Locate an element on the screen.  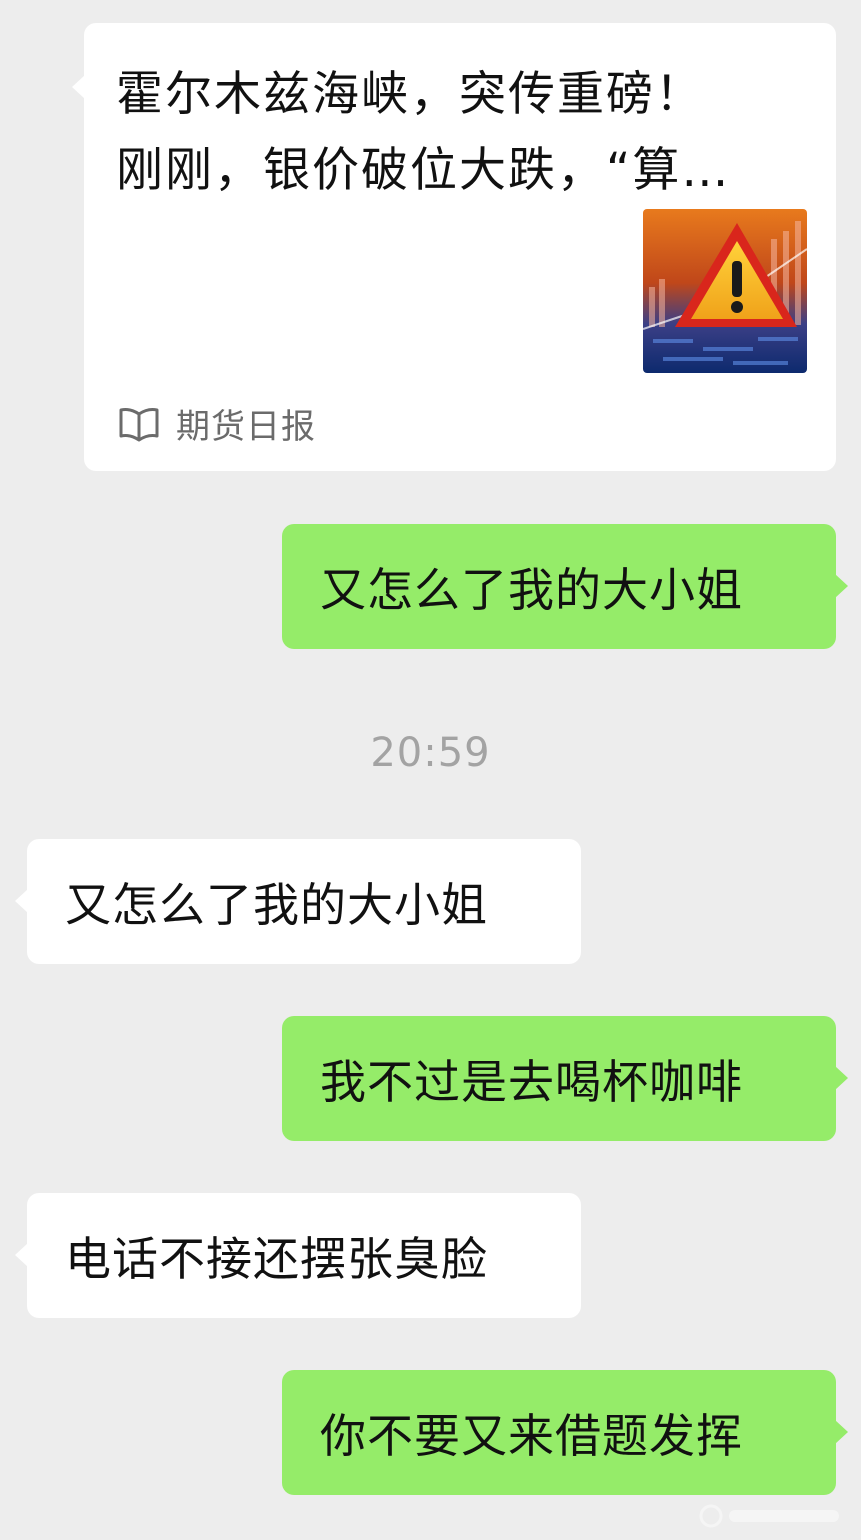
message-bubble-incoming: 又怎么了我的大小姐 is located at coordinates (298, 901).